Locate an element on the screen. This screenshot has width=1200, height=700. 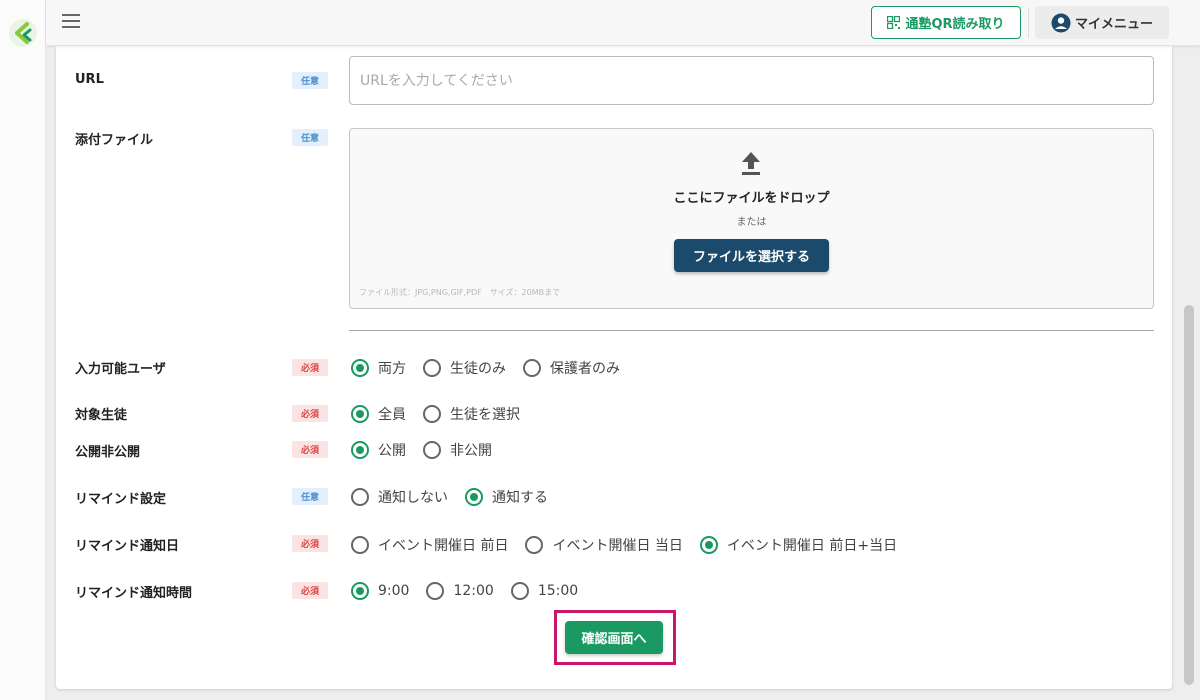
radio-option-guardians-only: 保護者のみ is located at coordinates (571, 368).